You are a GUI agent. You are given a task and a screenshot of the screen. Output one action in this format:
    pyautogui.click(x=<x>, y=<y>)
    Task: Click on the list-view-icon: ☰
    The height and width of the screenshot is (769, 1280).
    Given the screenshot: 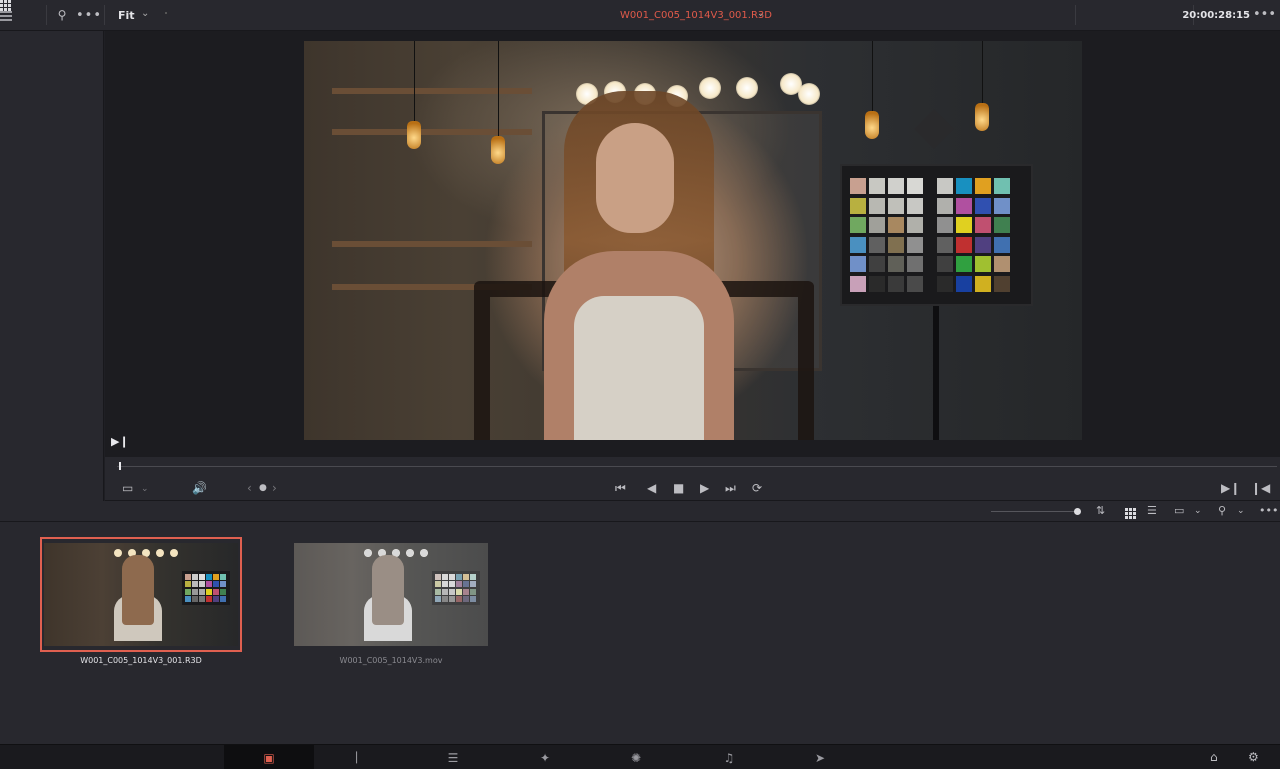 What is the action you would take?
    pyautogui.click(x=1152, y=510)
    